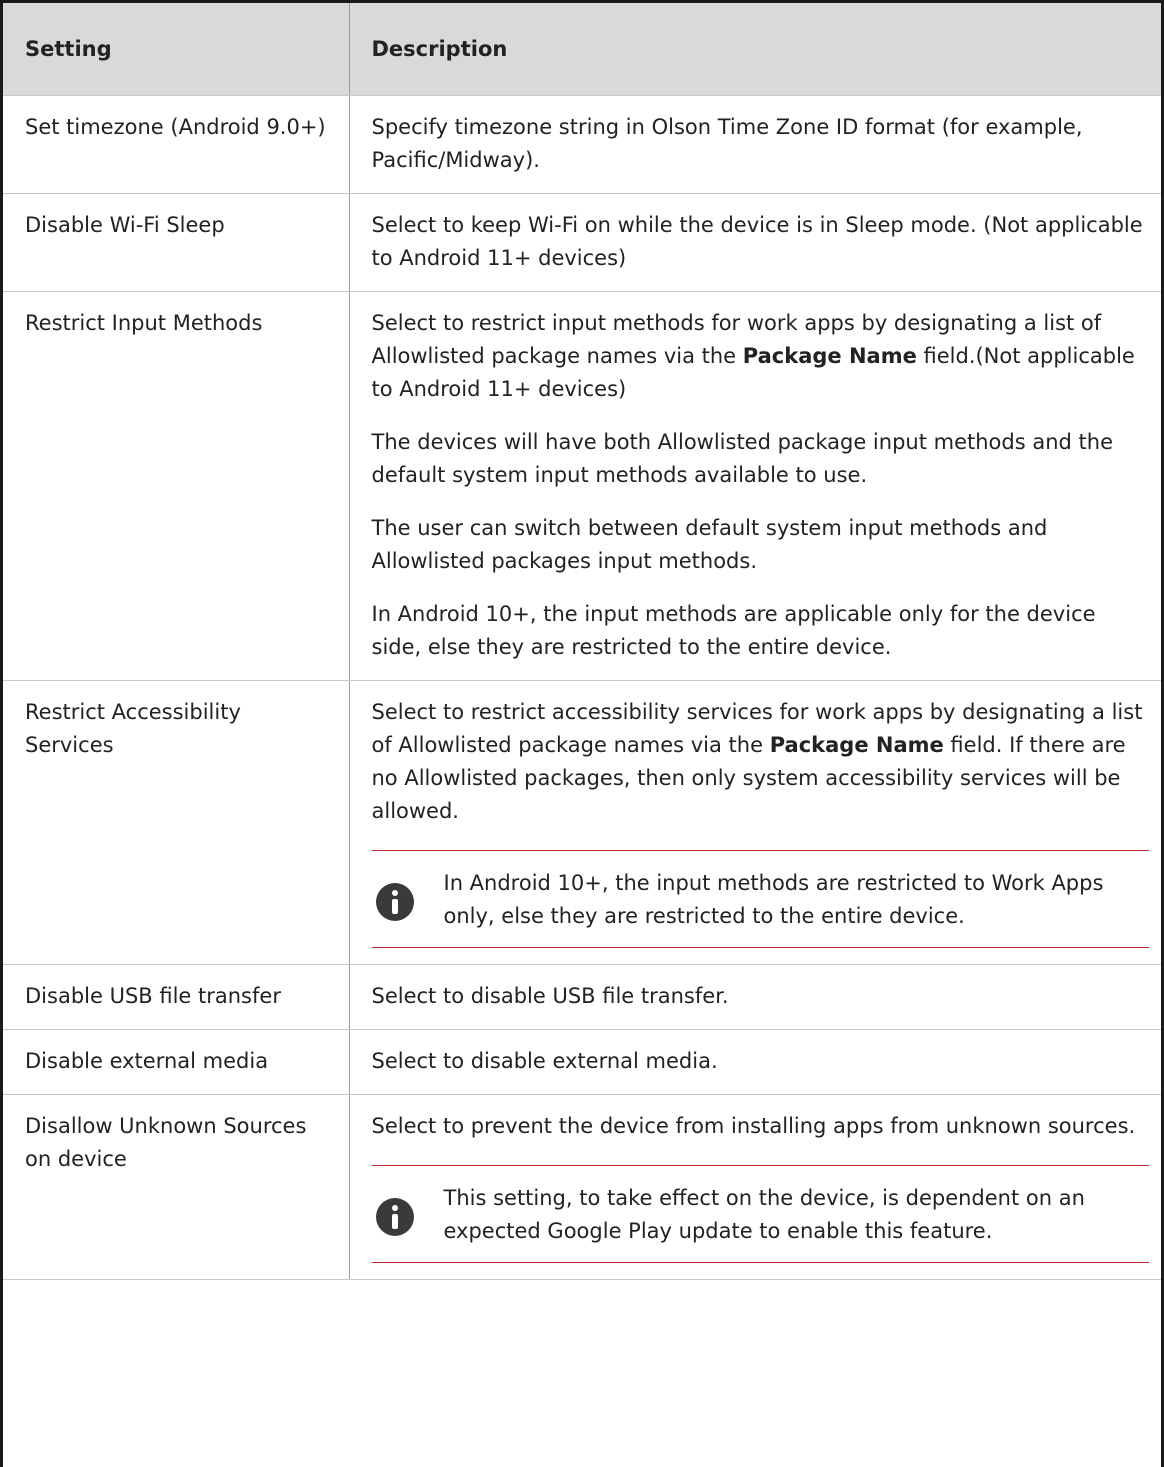 Image resolution: width=1164 pixels, height=1467 pixels. What do you see at coordinates (176, 49) in the screenshot?
I see `column-header-setting: Setting` at bounding box center [176, 49].